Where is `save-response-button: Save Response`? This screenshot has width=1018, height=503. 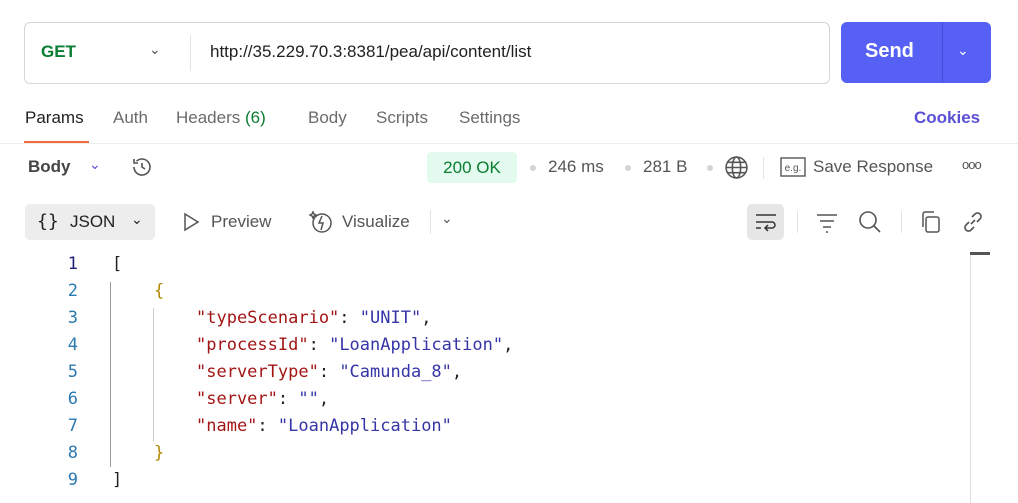 save-response-button: Save Response is located at coordinates (873, 167).